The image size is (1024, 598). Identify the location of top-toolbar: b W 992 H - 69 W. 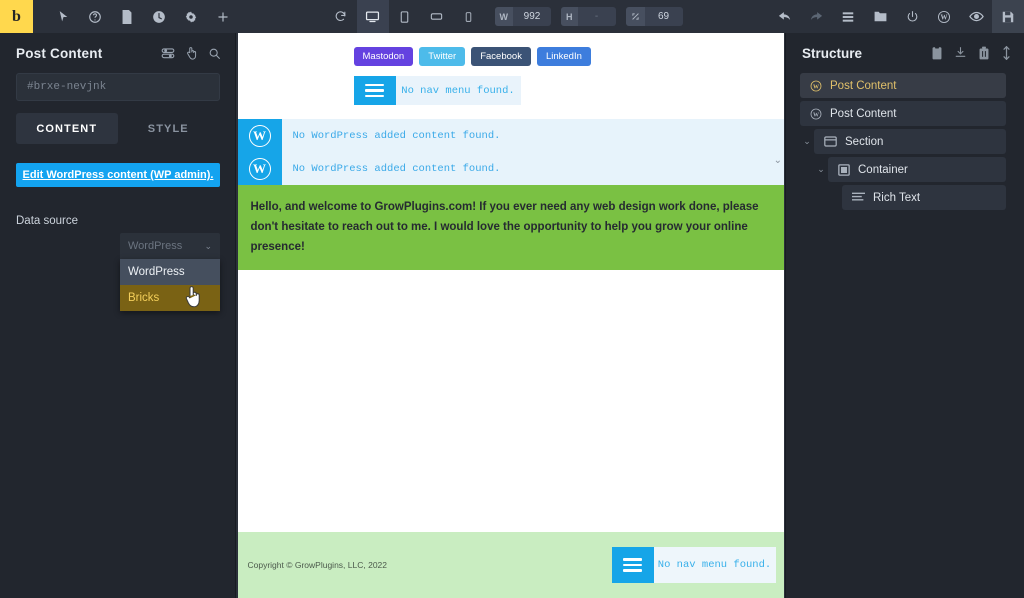
(512, 16).